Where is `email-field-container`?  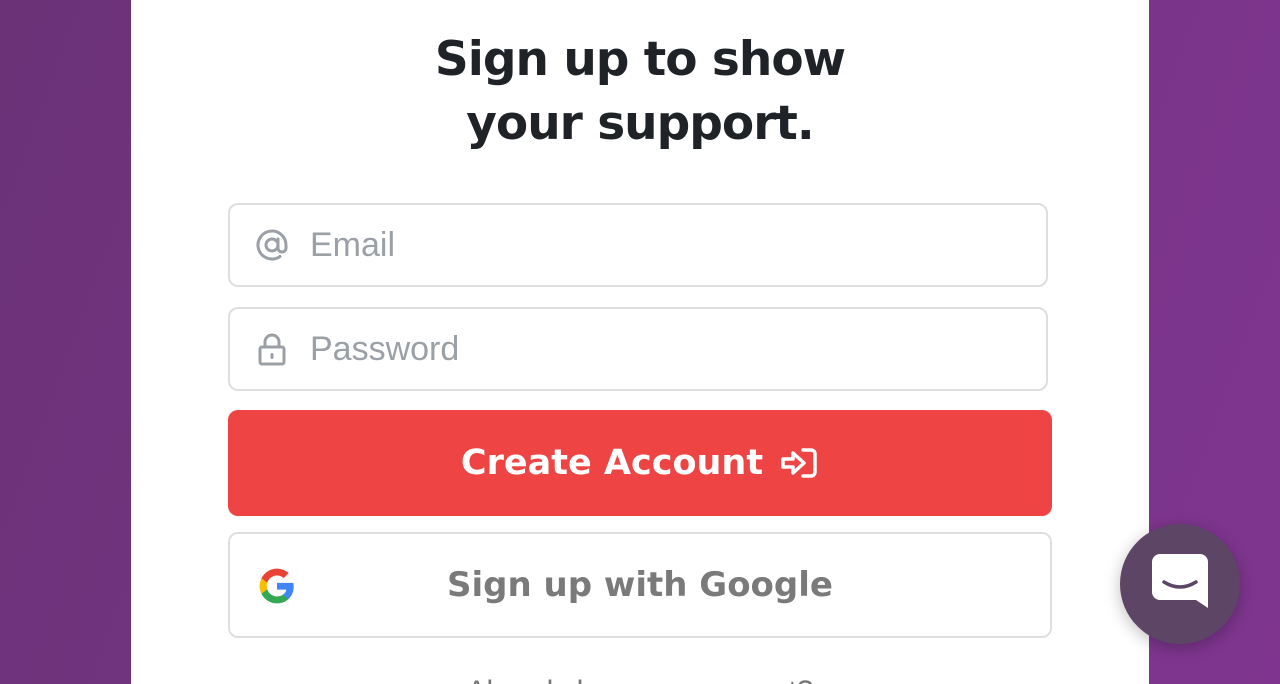
email-field-container is located at coordinates (638, 245).